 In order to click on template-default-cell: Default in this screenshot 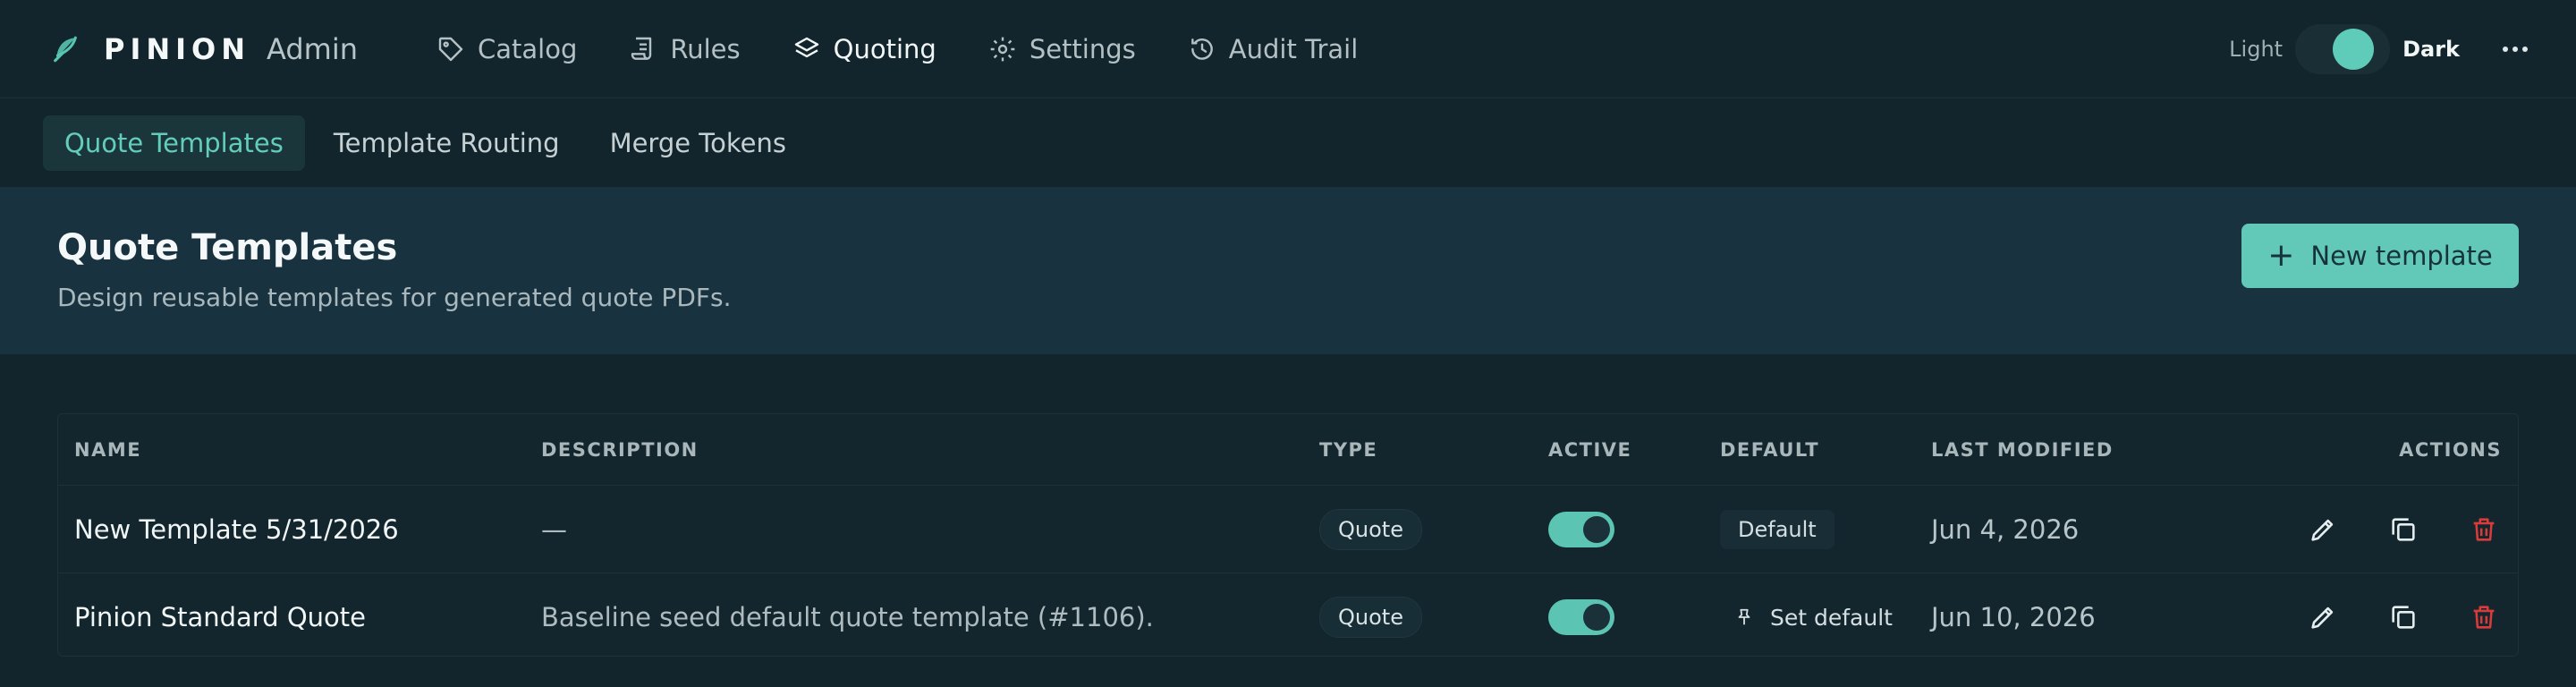, I will do `click(1777, 529)`.